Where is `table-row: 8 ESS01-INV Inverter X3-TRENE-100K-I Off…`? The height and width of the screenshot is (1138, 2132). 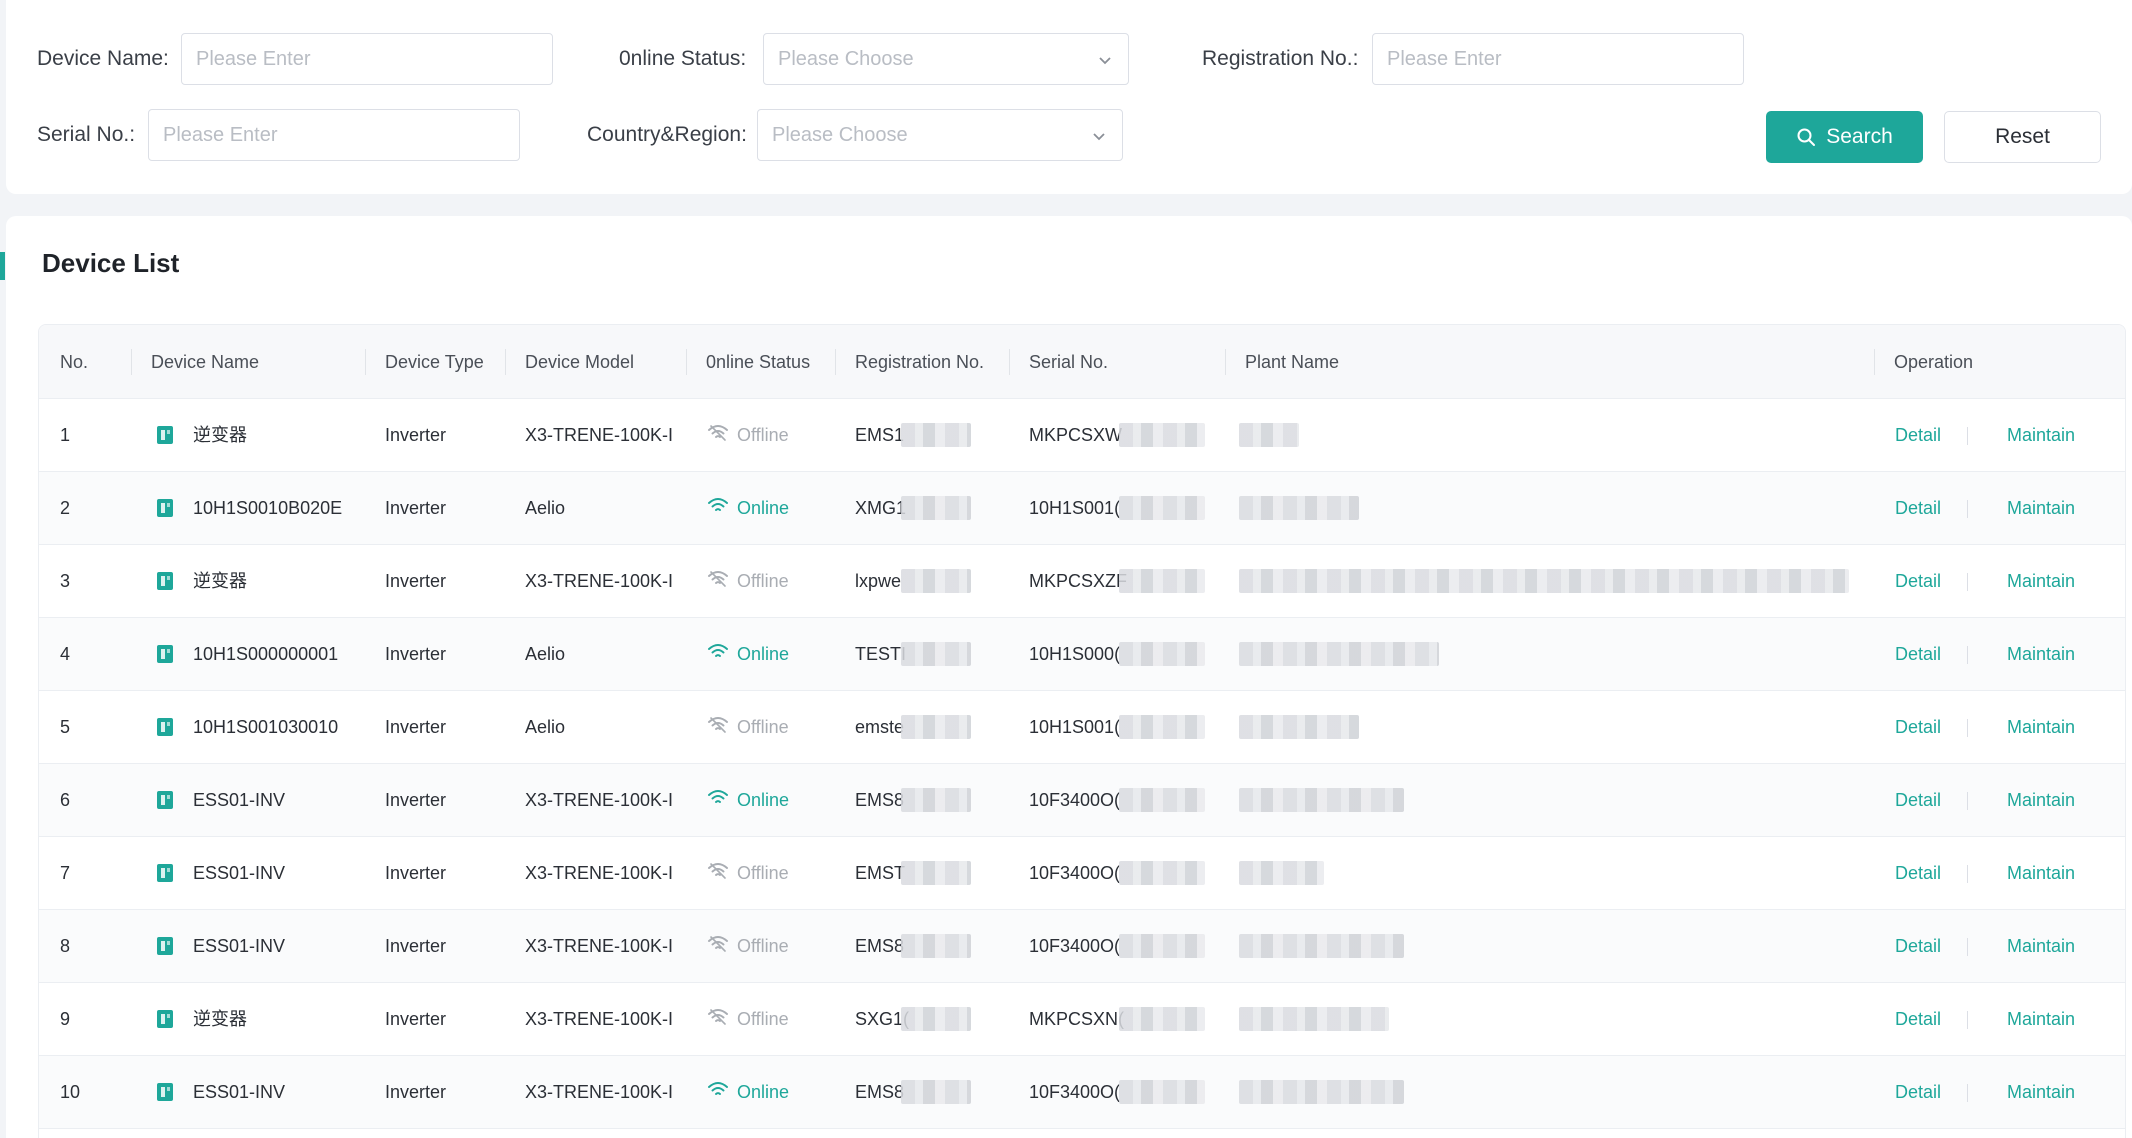 table-row: 8 ESS01-INV Inverter X3-TRENE-100K-I Off… is located at coordinates (1082, 946).